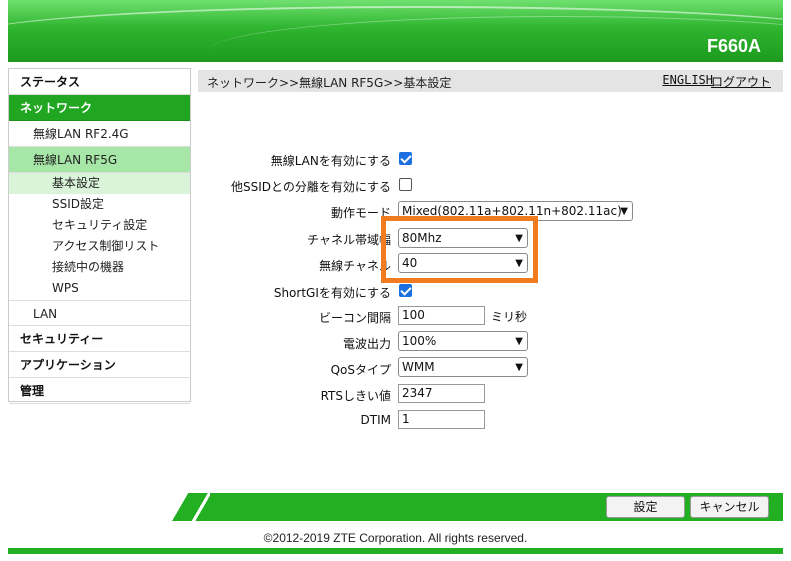  What do you see at coordinates (405, 184) in the screenshot?
I see `ssid-isolation-checkbox` at bounding box center [405, 184].